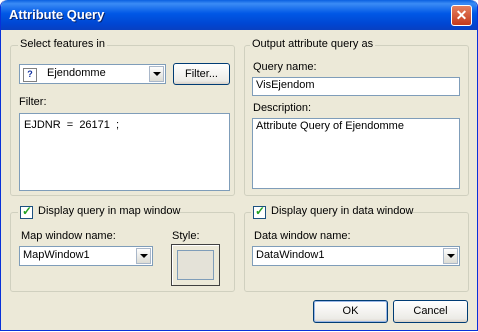 This screenshot has height=332, width=478. I want to click on ok-button-label: OK, so click(350, 311).